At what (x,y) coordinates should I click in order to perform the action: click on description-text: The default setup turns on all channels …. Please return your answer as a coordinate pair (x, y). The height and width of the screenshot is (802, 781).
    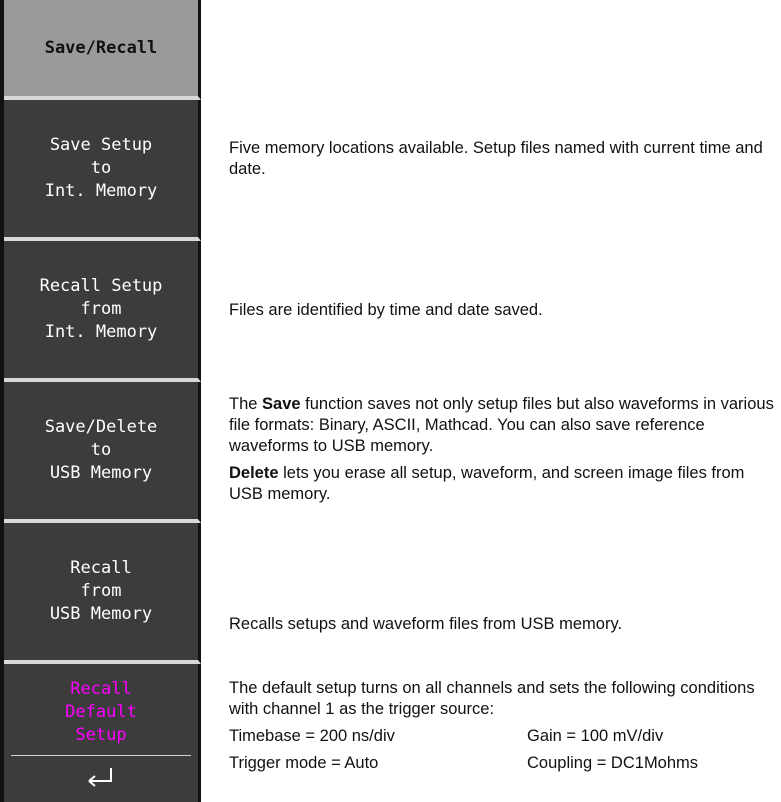
    Looking at the image, I should click on (492, 698).